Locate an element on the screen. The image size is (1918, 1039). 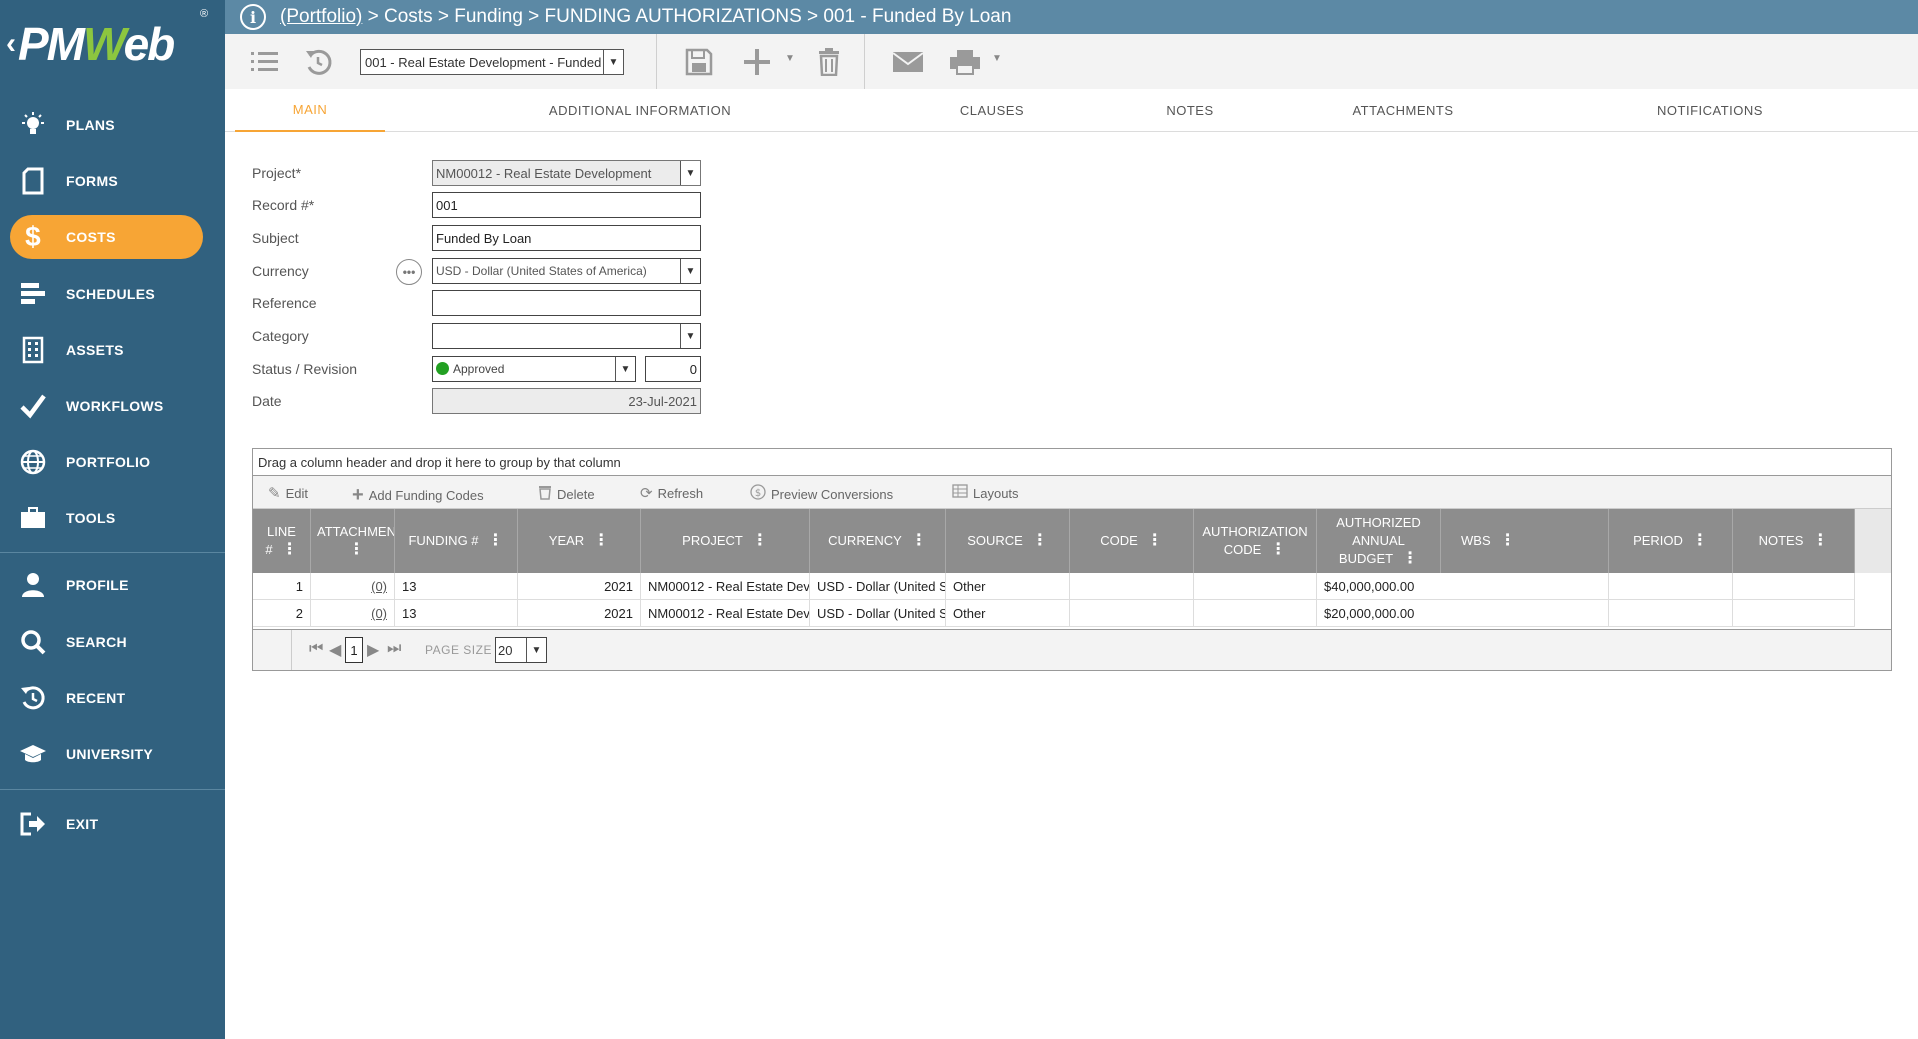
currency-more-icon: ••• is located at coordinates (409, 272).